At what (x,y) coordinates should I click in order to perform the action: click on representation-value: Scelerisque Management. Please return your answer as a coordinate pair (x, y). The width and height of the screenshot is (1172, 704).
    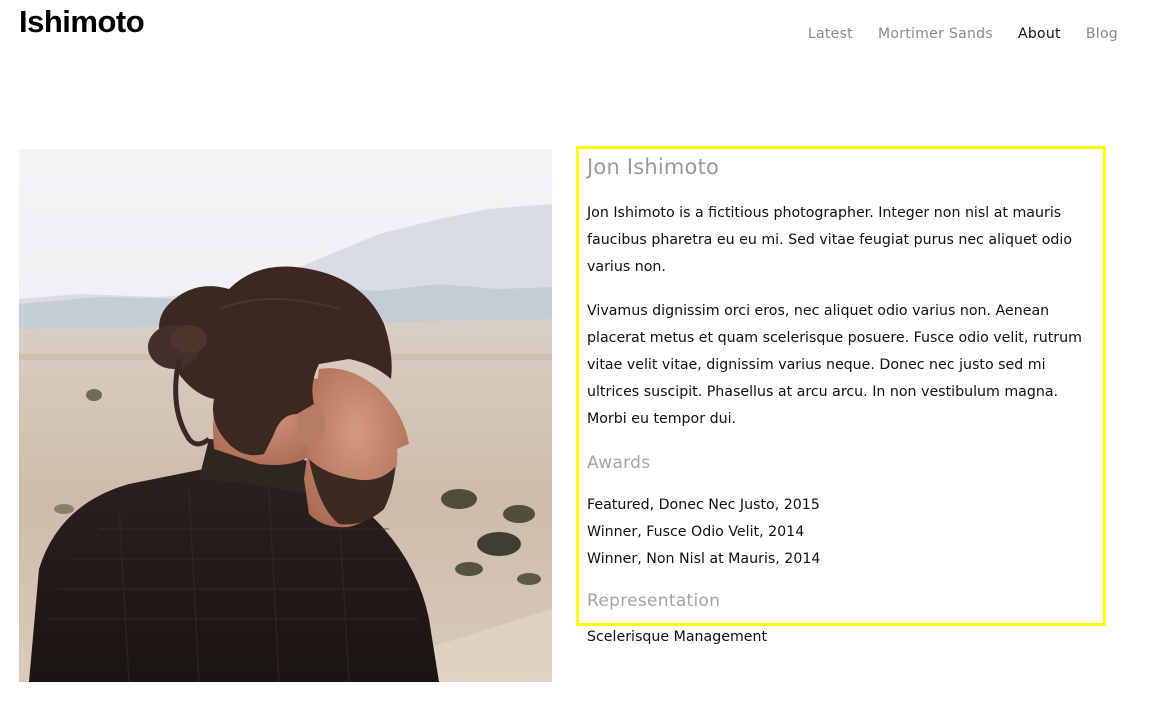
    Looking at the image, I should click on (677, 637).